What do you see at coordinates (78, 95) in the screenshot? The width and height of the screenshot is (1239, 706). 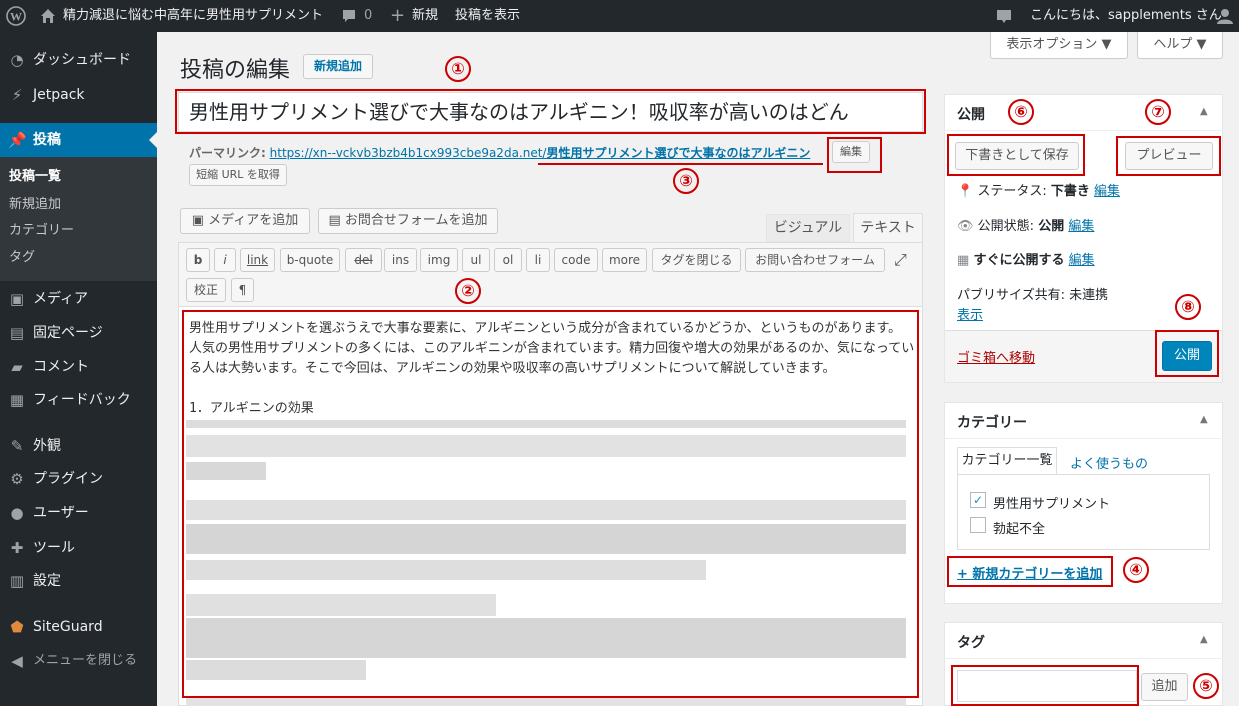 I see `menu-jetpack: ⚡ Jetpack` at bounding box center [78, 95].